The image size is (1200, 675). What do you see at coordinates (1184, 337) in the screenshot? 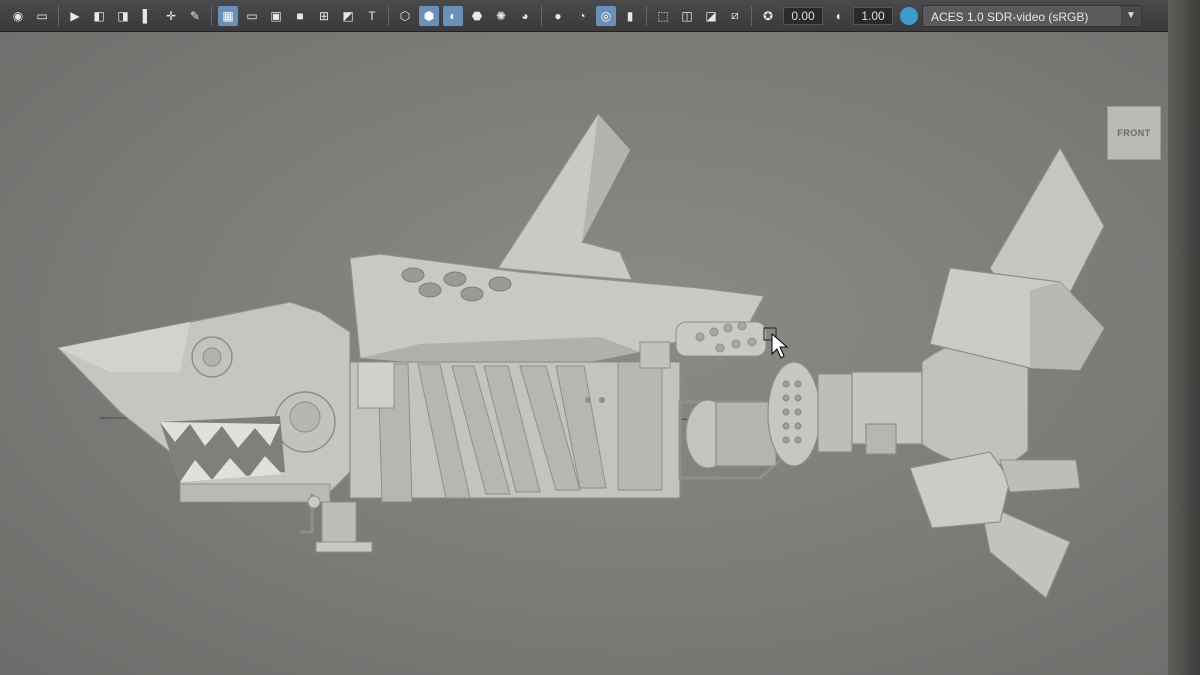
I see `monitor-edge` at bounding box center [1184, 337].